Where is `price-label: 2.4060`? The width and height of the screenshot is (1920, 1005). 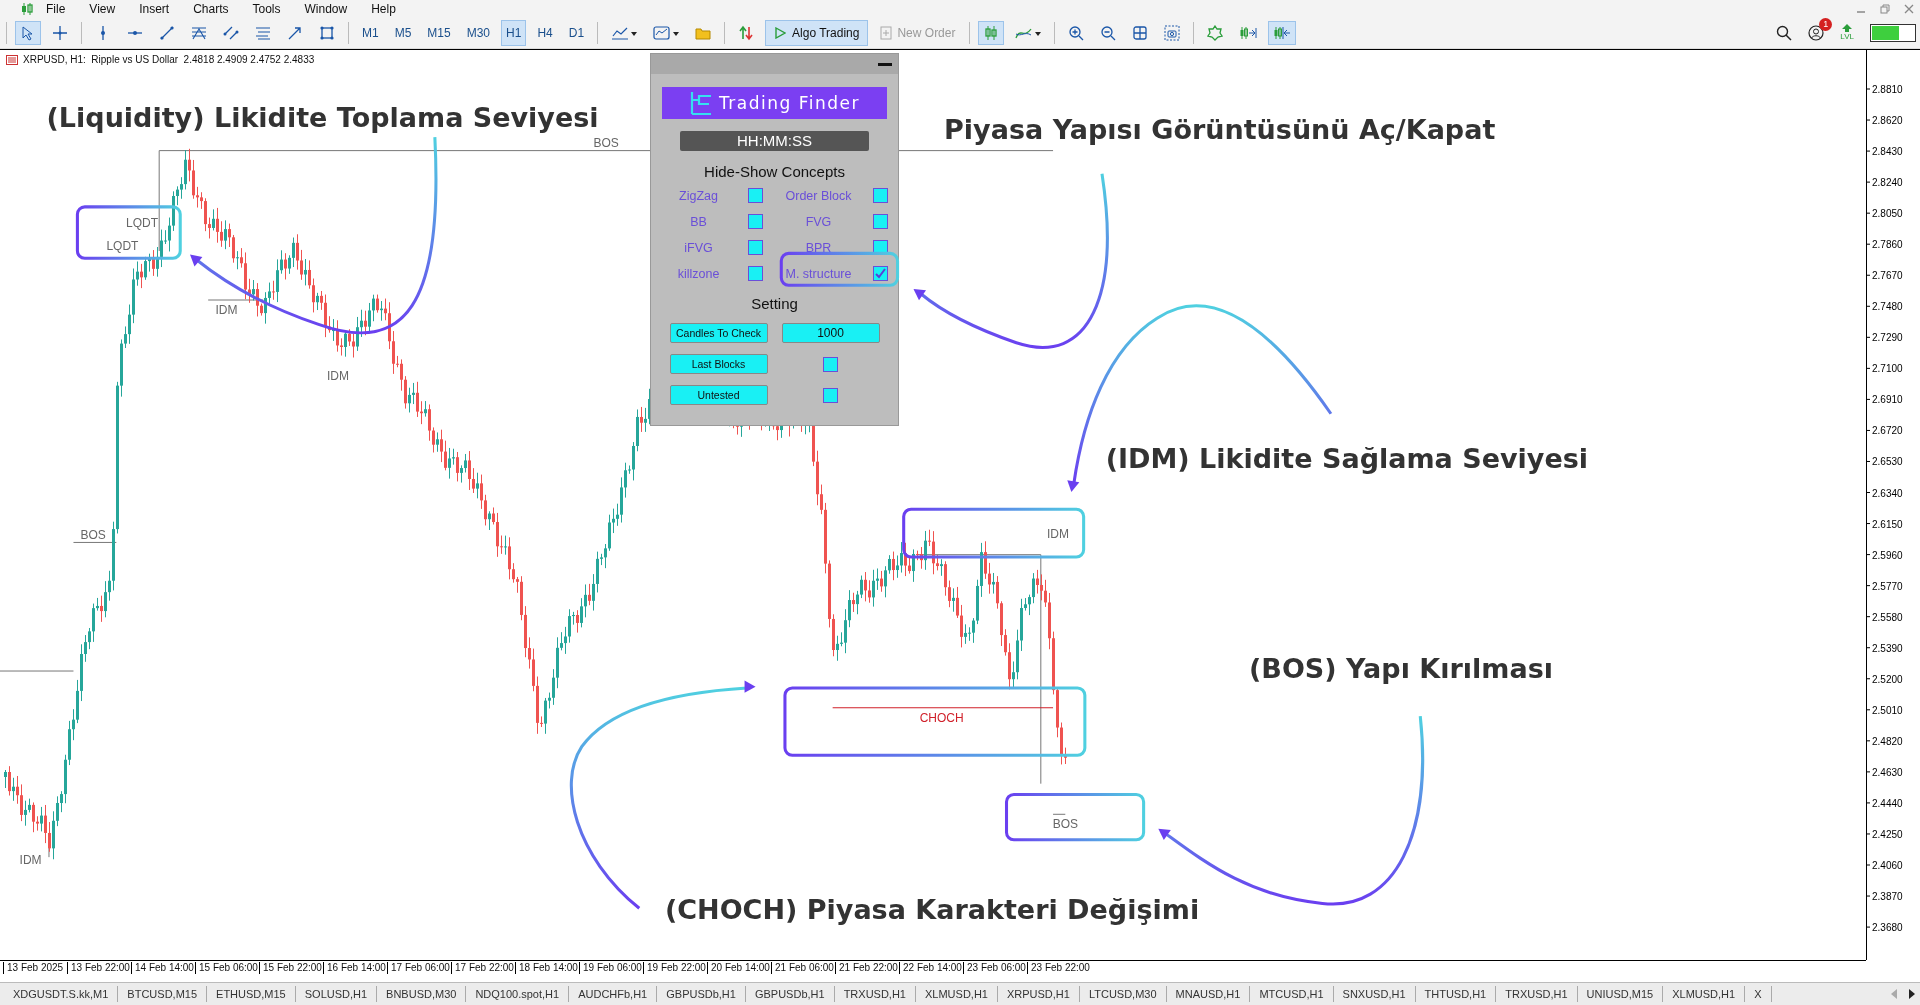
price-label: 2.4060 is located at coordinates (1887, 865).